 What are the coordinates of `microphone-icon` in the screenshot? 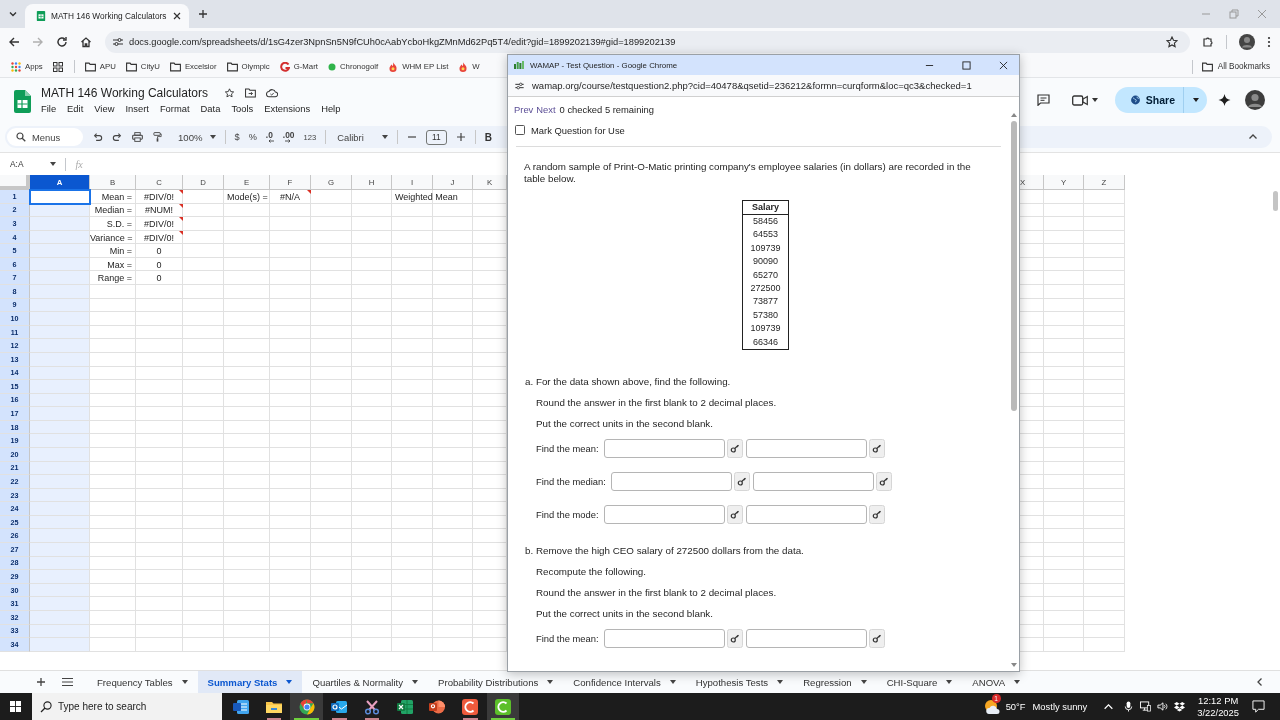 It's located at (1129, 706).